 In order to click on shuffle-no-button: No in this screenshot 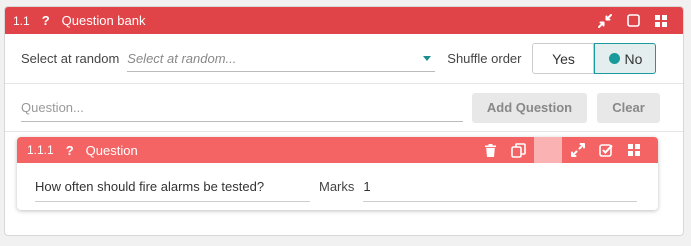, I will do `click(625, 58)`.